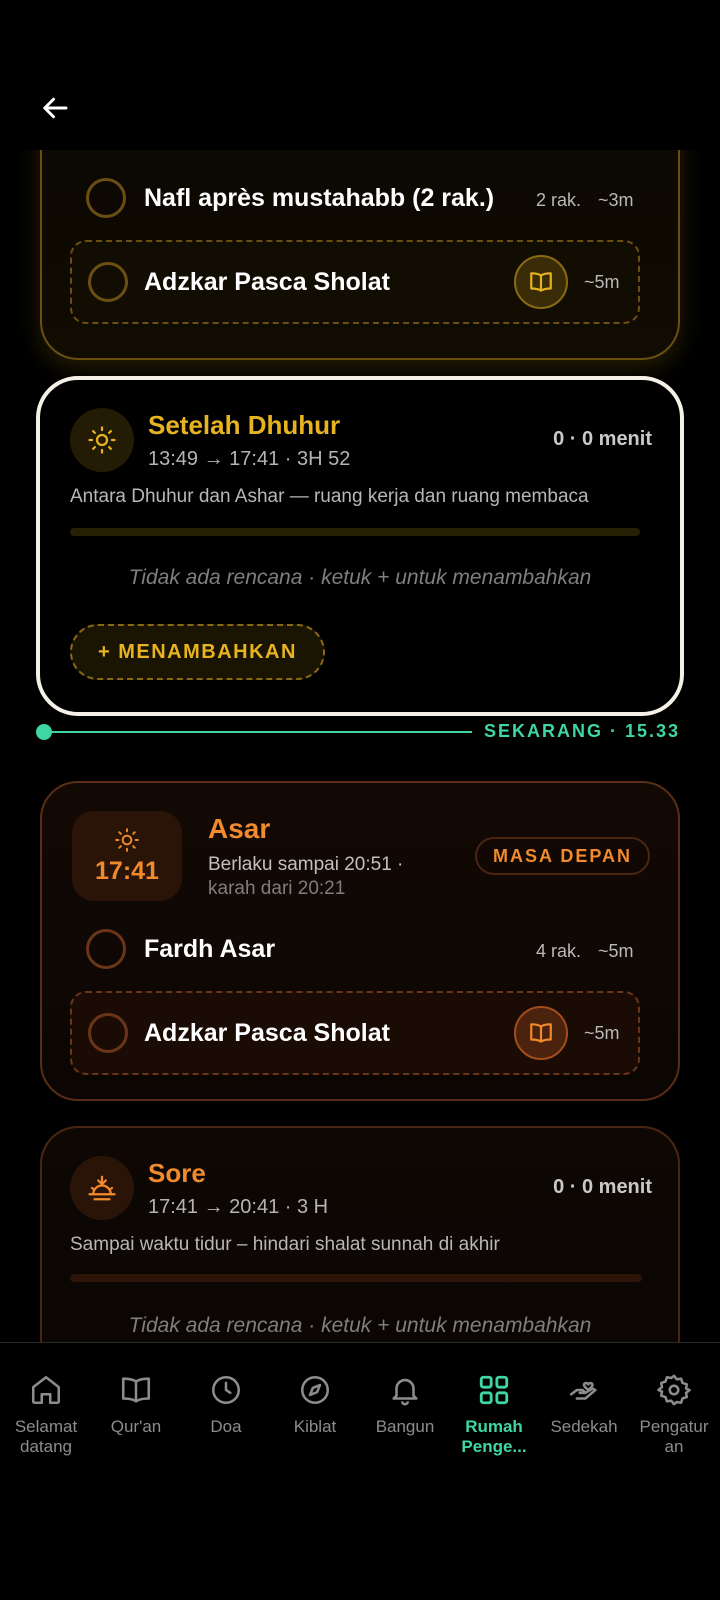 This screenshot has height=1600, width=720. Describe the element at coordinates (261, 732) in the screenshot. I see `now-line` at that location.